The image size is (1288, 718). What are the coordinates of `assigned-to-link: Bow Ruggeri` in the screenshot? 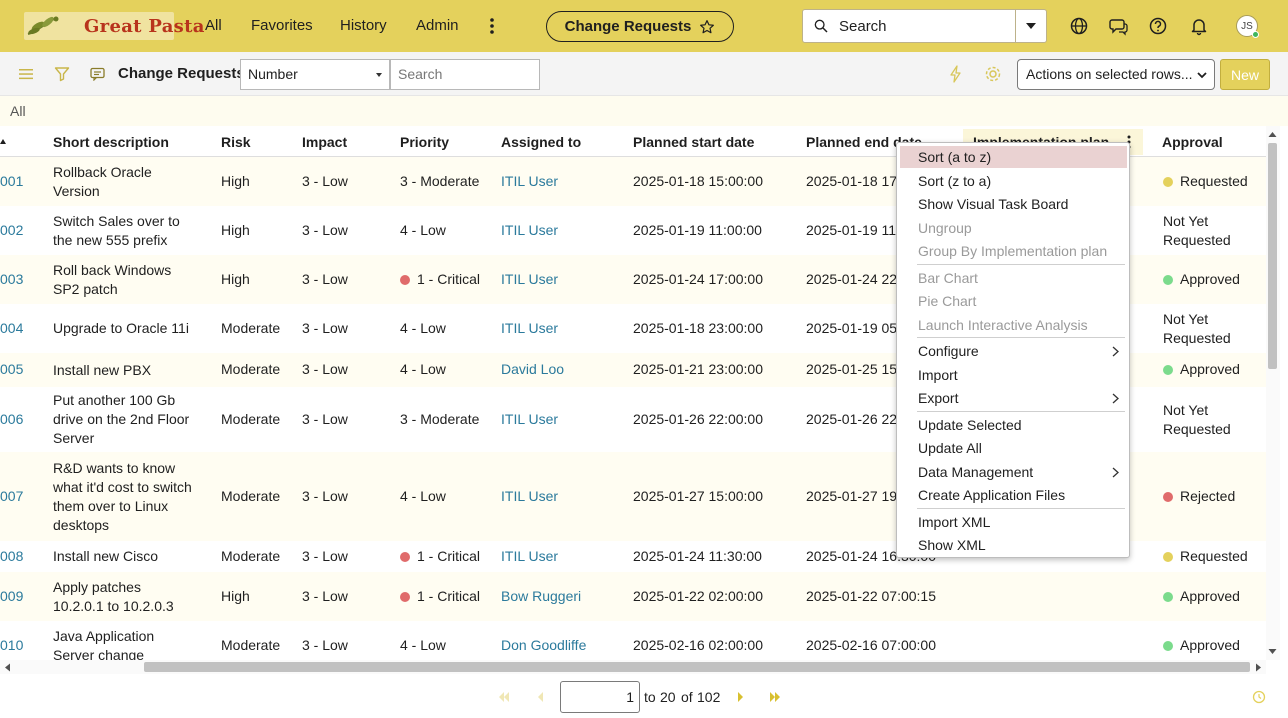 It's located at (541, 596).